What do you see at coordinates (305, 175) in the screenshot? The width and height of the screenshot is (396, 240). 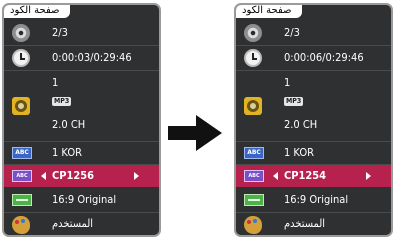 I see `code-page-value: CP1254` at bounding box center [305, 175].